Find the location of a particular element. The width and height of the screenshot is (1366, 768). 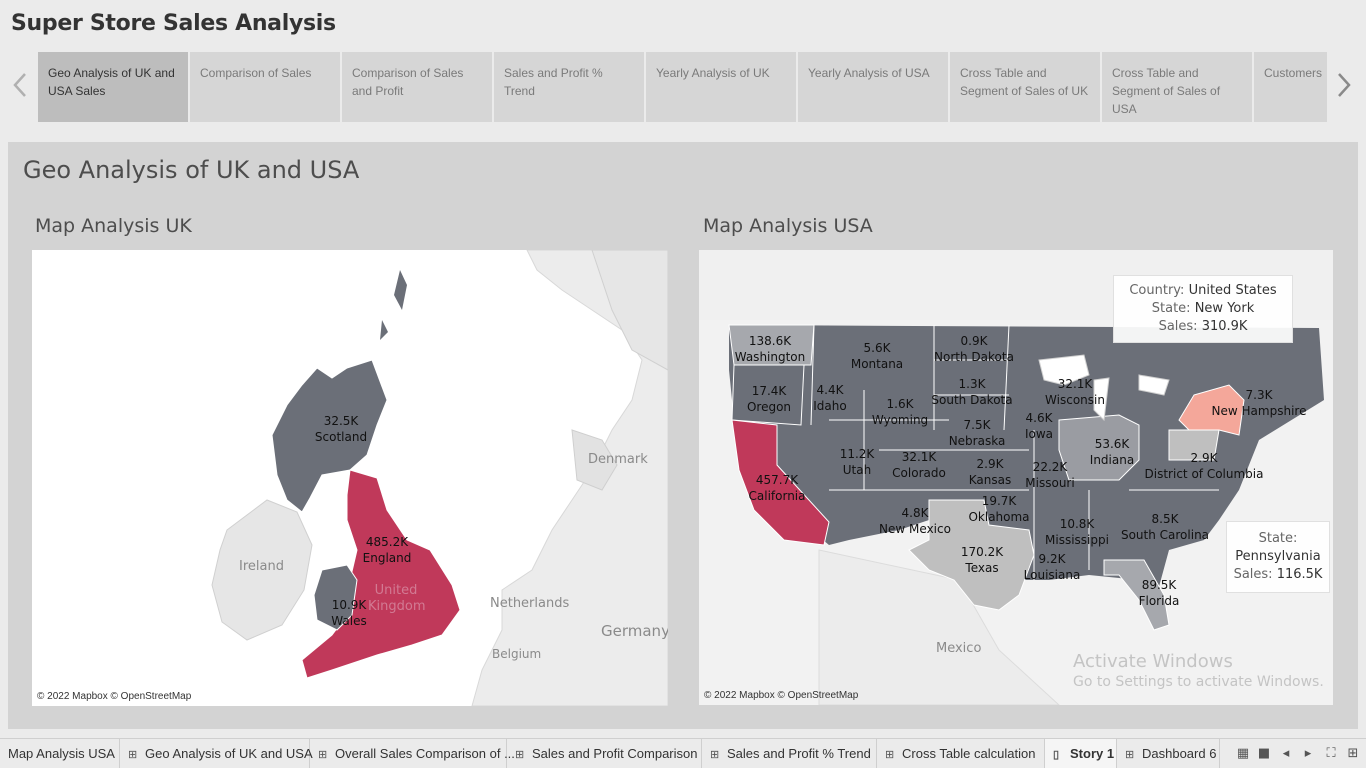

region-label-scotland: 32.5K Scotland is located at coordinates (341, 429).